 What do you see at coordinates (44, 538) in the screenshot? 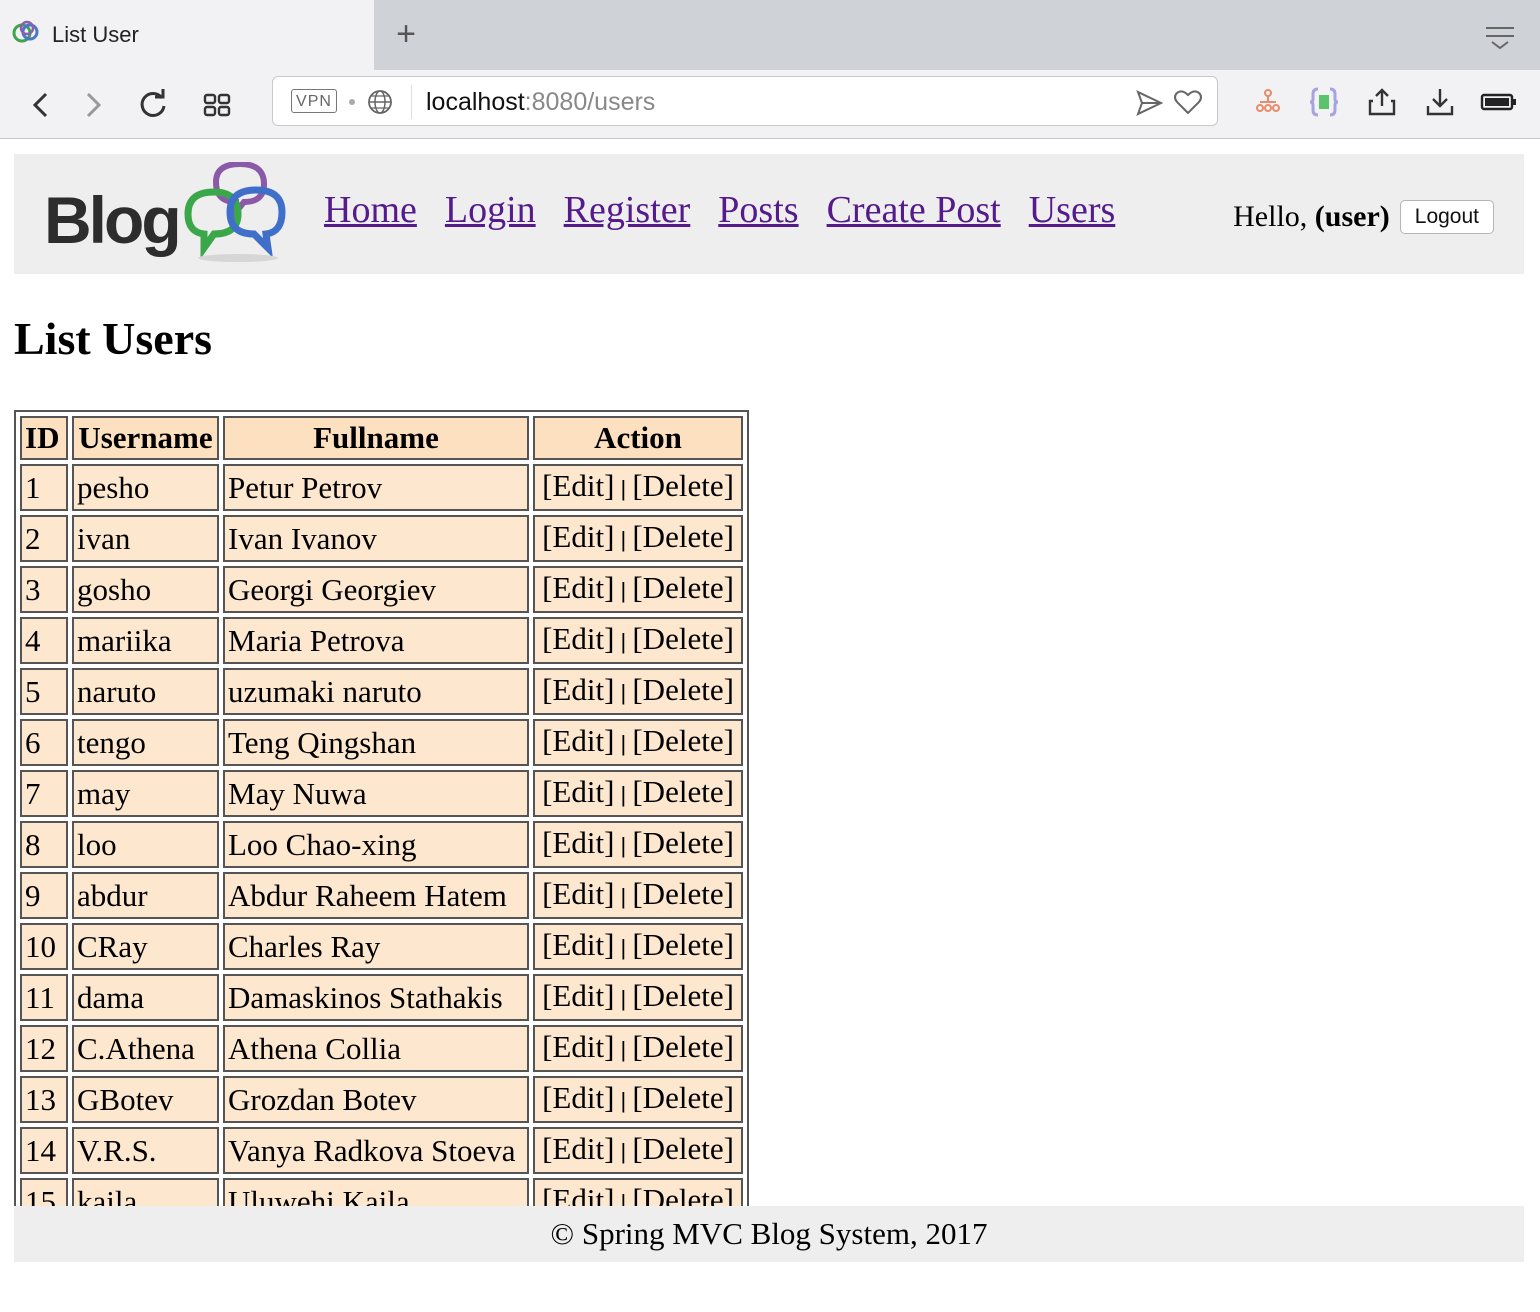
I see `cell-id: 2` at bounding box center [44, 538].